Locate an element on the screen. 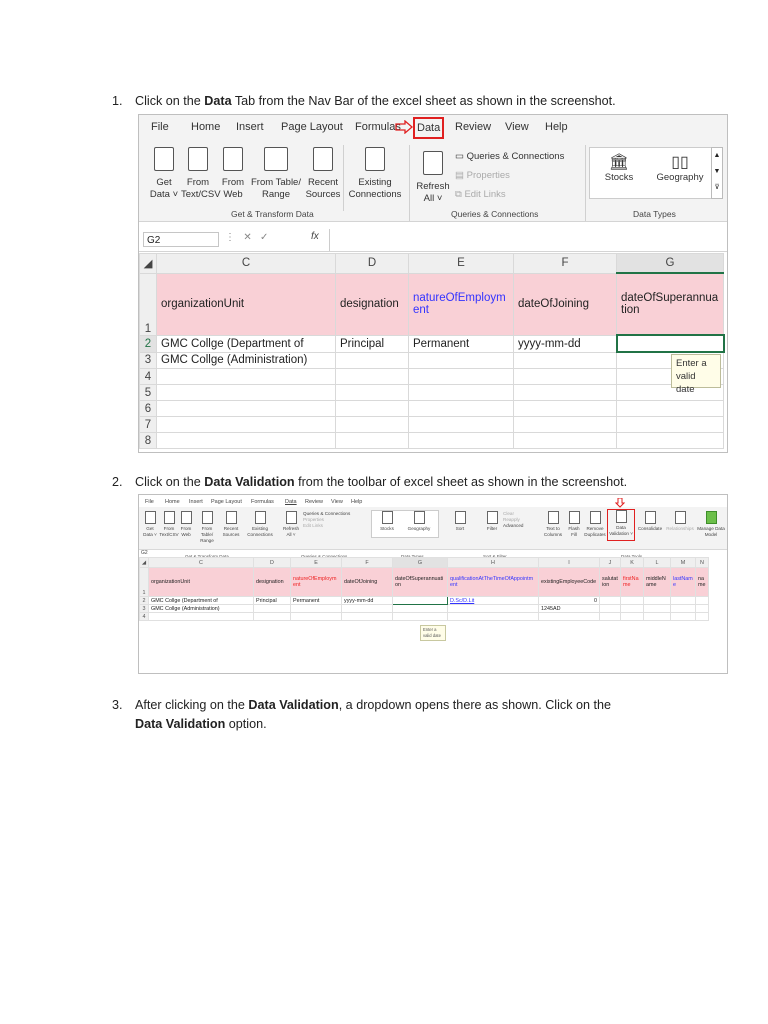 The width and height of the screenshot is (768, 1024). data-validation-button-highlighted: Data Validation ˅ is located at coordinates (621, 525).